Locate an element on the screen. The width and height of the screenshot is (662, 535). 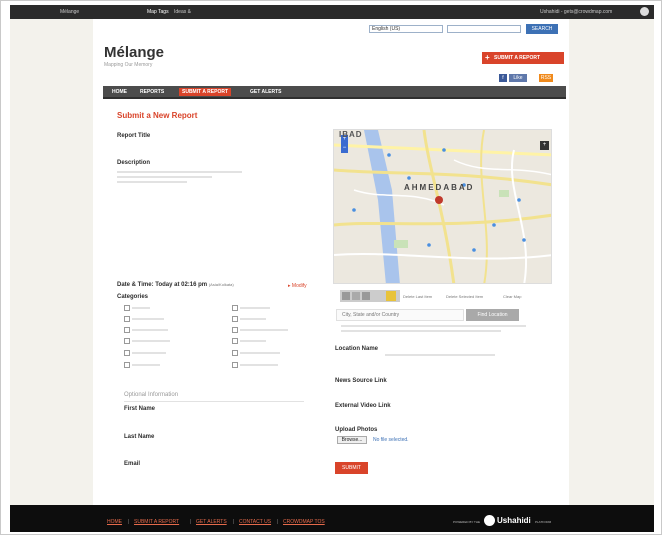
last-name-label: Last Name is located at coordinates (139, 437).